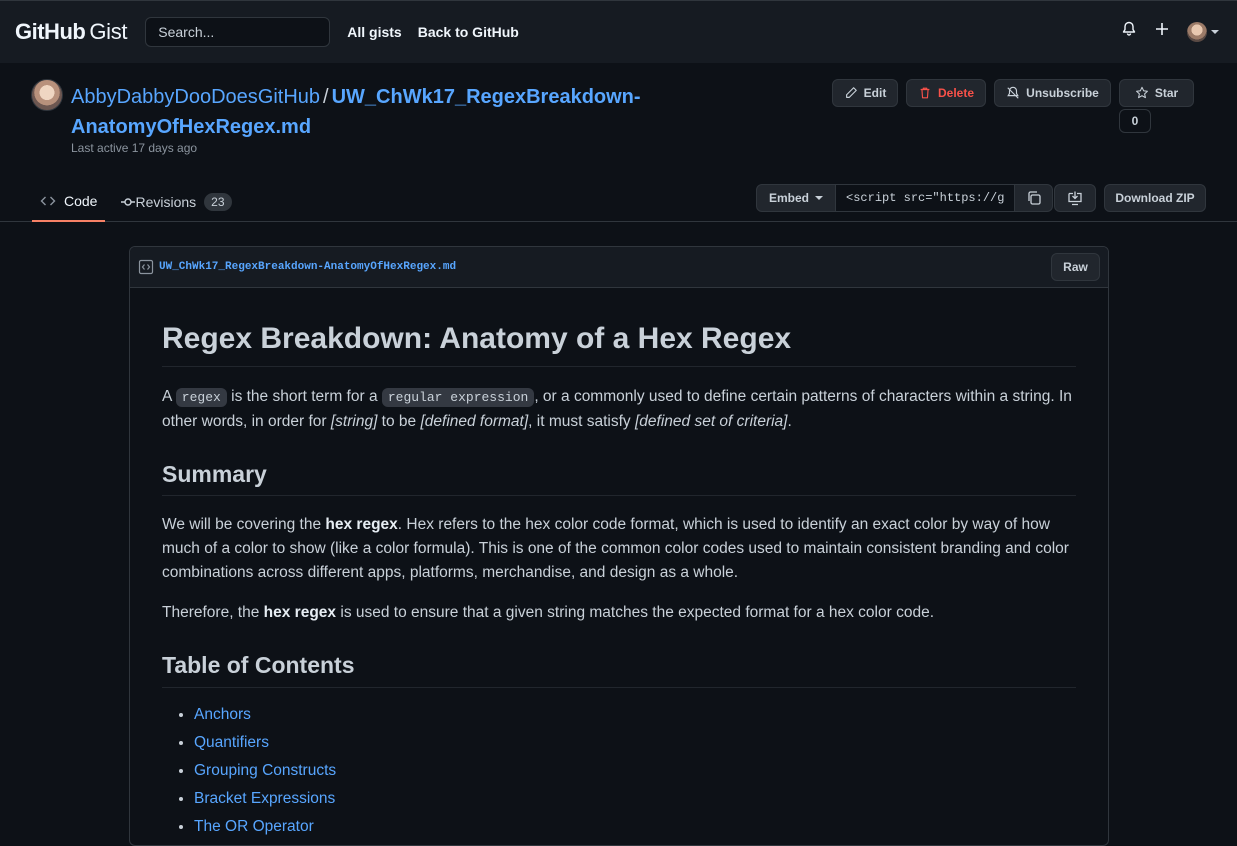 The width and height of the screenshot is (1237, 846). I want to click on text: is the short term for a, so click(304, 396).